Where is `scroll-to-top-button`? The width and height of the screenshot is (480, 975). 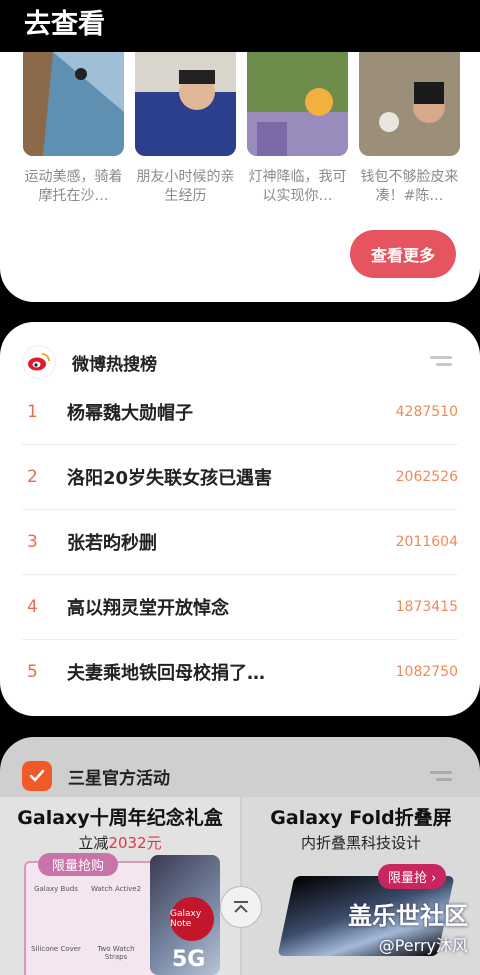 scroll-to-top-button is located at coordinates (241, 907).